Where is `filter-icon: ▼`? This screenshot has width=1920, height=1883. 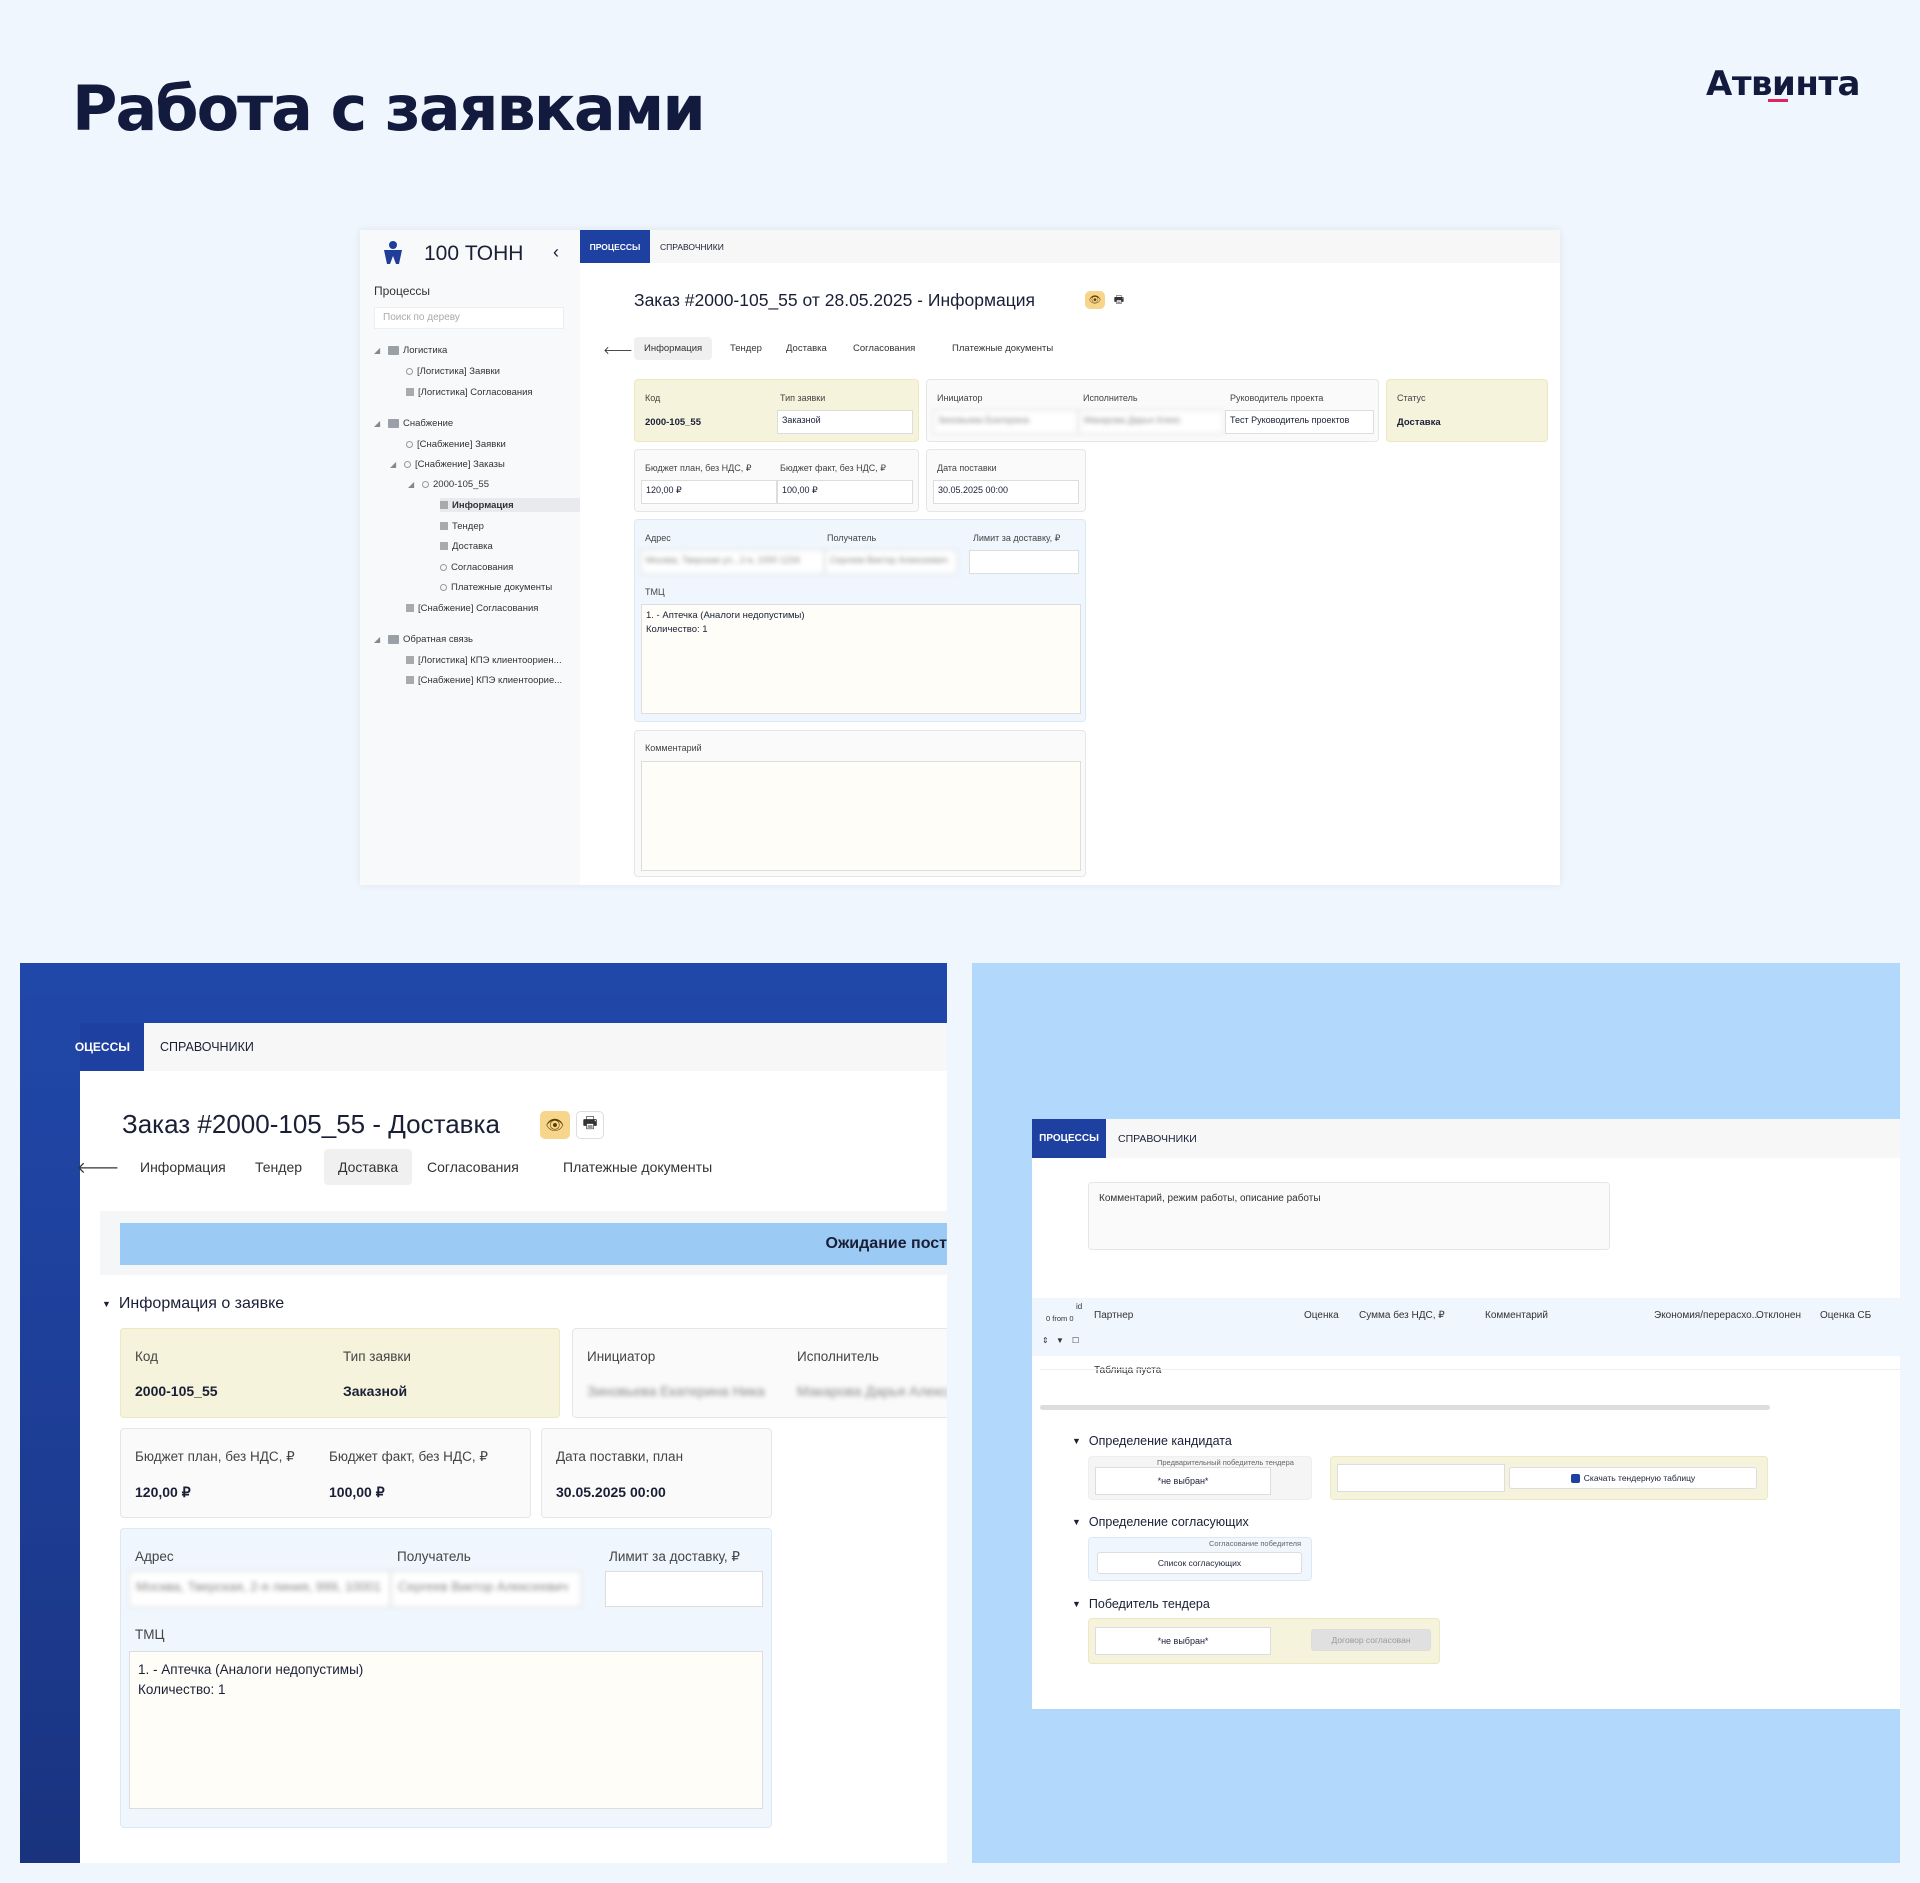 filter-icon: ▼ is located at coordinates (1060, 1340).